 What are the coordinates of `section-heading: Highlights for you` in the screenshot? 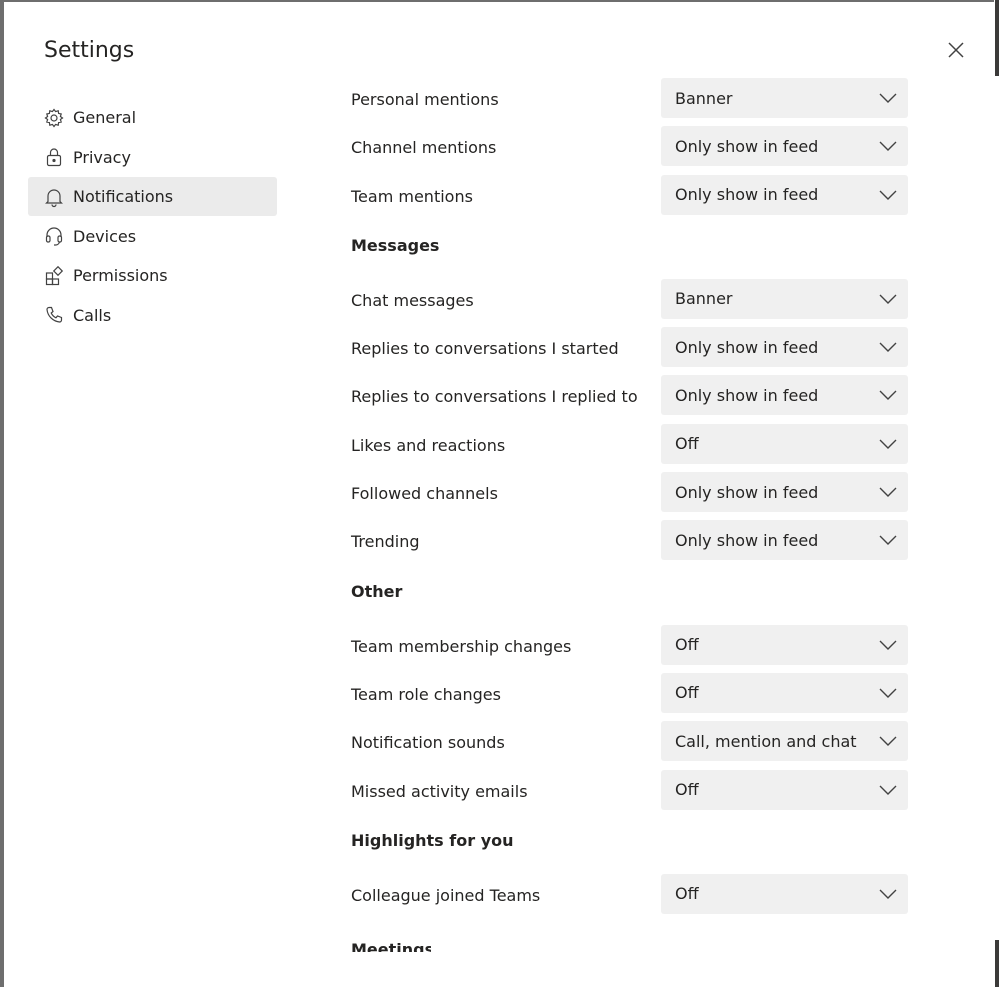 It's located at (432, 840).